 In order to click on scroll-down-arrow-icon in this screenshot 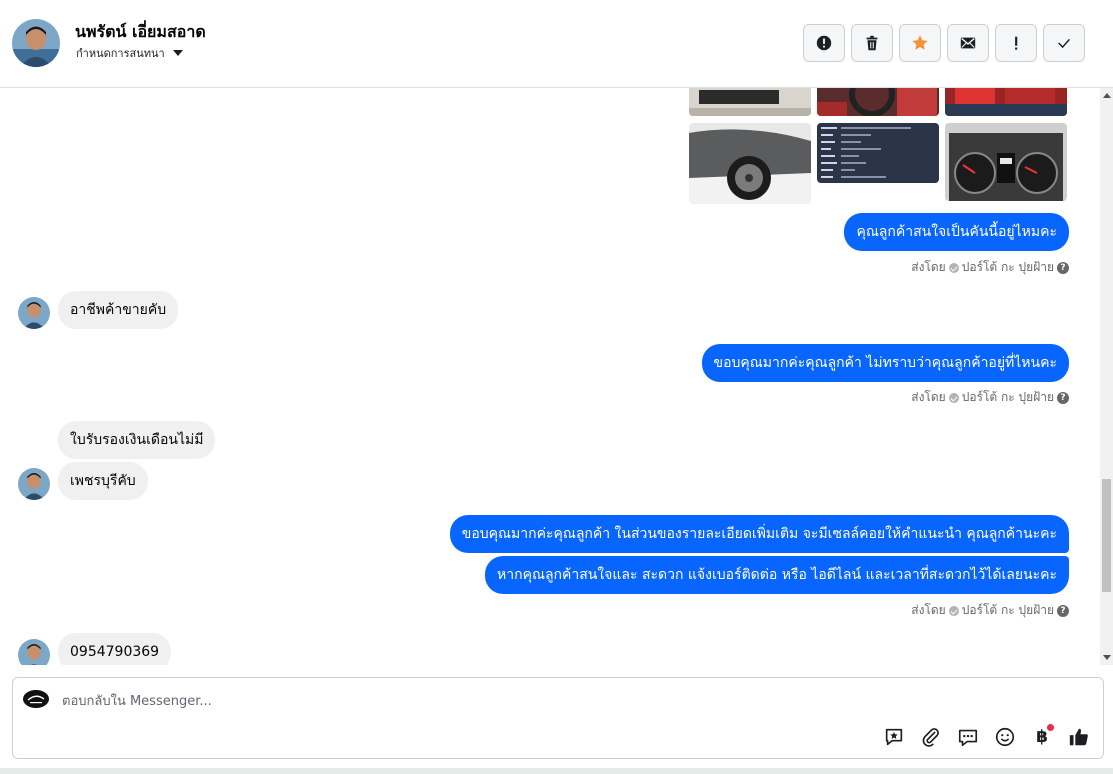, I will do `click(1107, 657)`.